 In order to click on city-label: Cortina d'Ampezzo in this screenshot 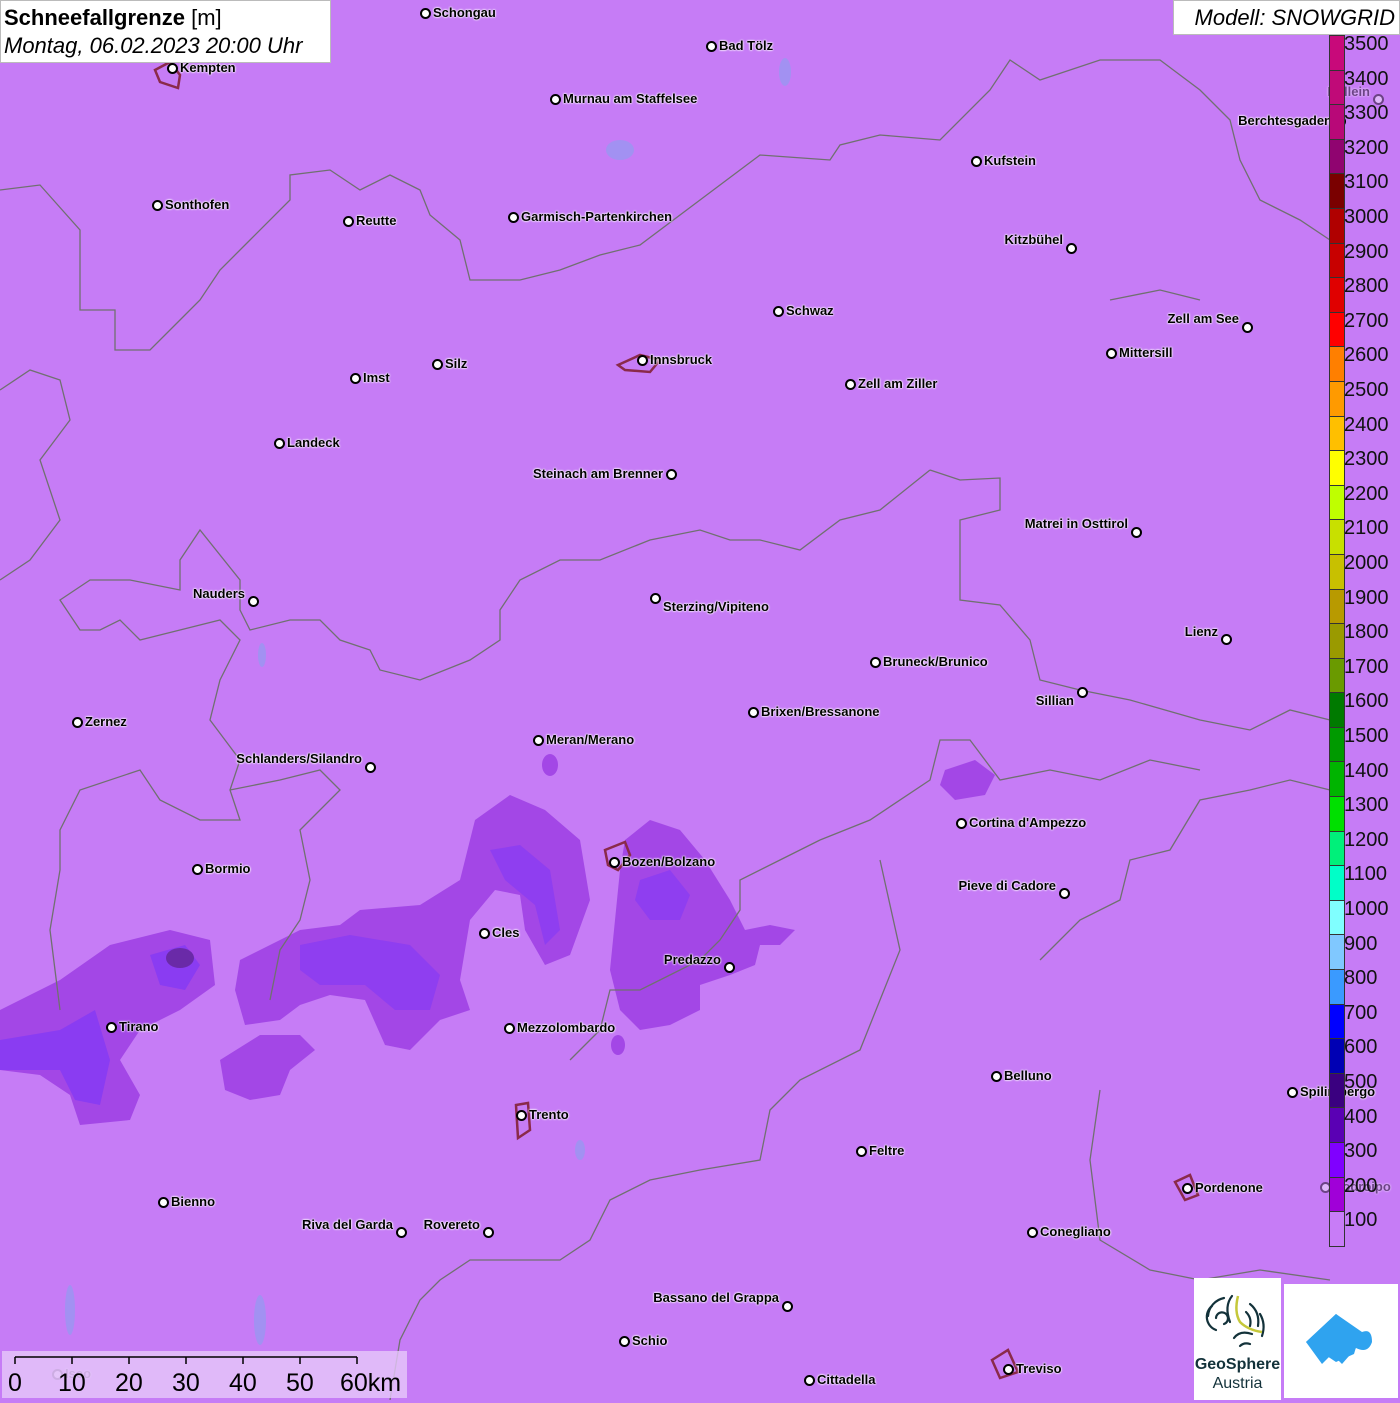, I will do `click(1027, 823)`.